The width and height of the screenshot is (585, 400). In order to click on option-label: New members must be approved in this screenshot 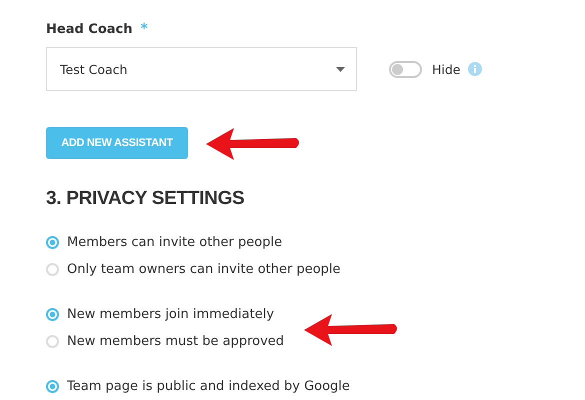, I will do `click(175, 341)`.